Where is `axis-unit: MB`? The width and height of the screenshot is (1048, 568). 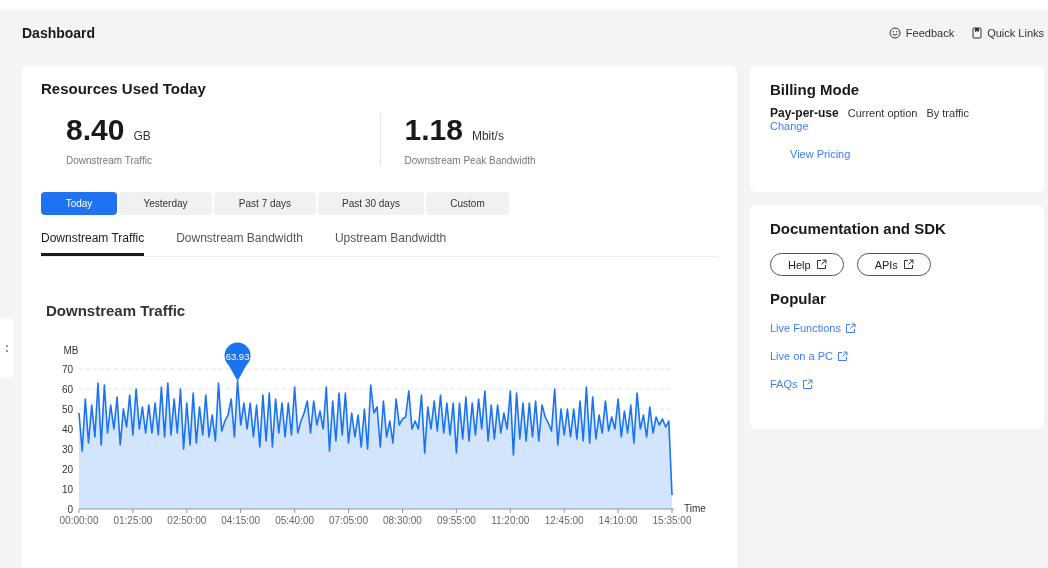
axis-unit: MB is located at coordinates (71, 350).